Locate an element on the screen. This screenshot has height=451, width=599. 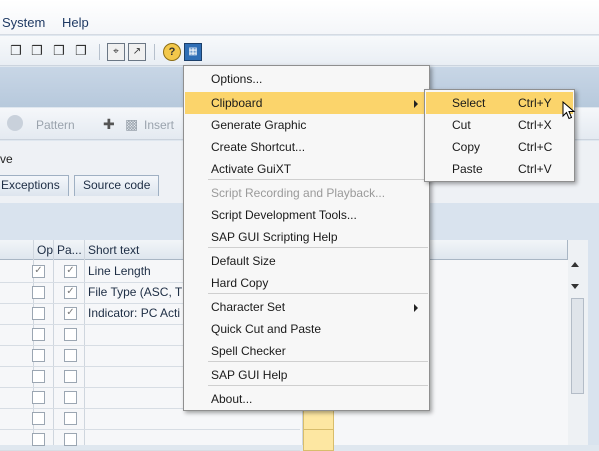
submenu-item-label: Paste is located at coordinates (467, 169).